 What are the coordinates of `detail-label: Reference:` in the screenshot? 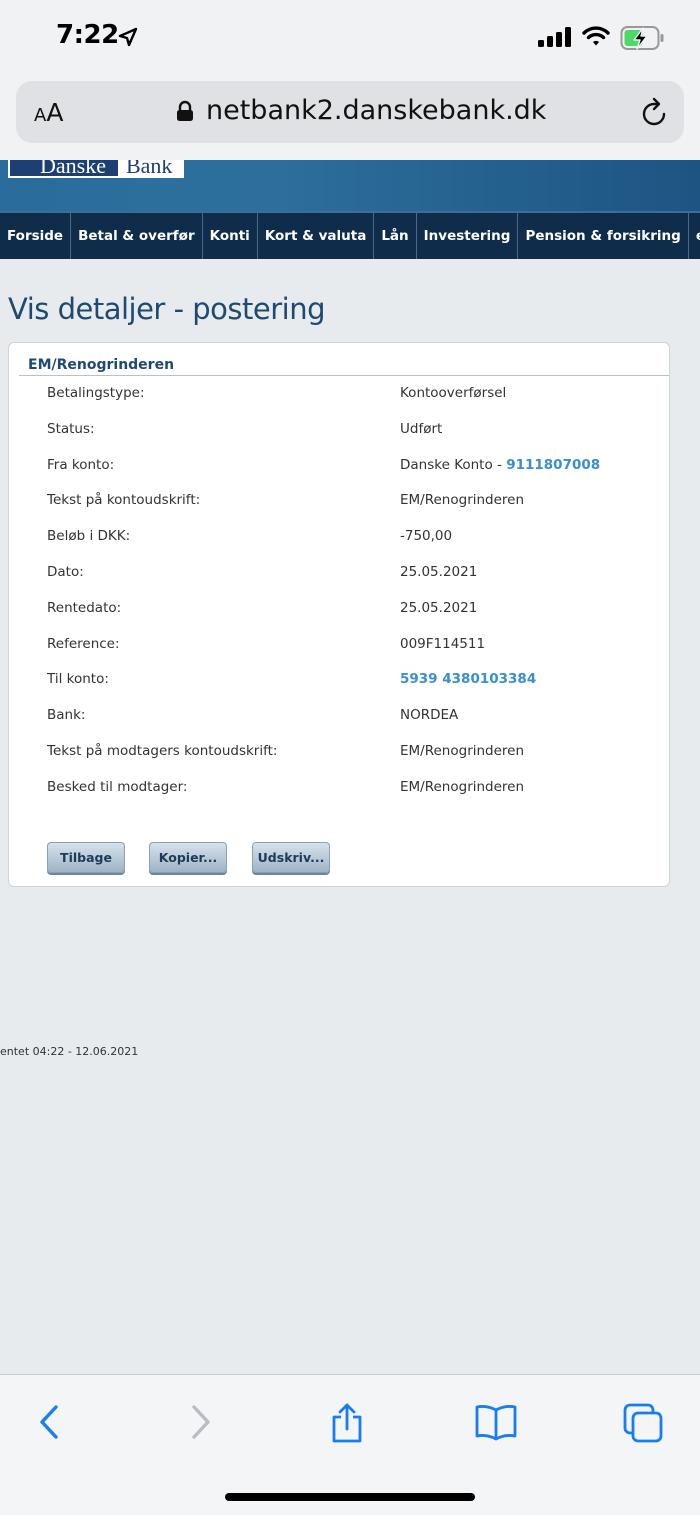 It's located at (83, 643).